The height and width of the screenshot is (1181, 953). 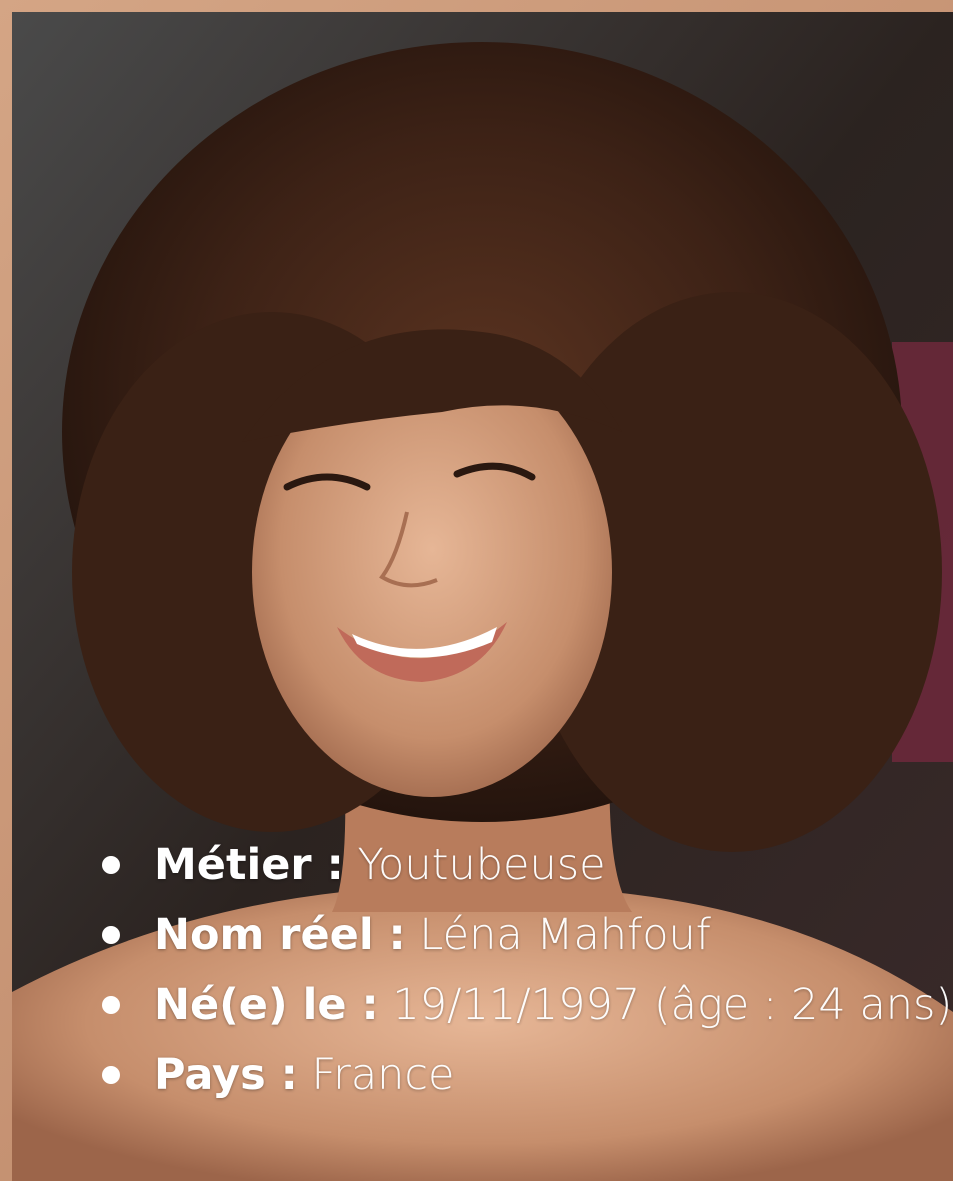 What do you see at coordinates (383, 1075) in the screenshot?
I see `country-value: France` at bounding box center [383, 1075].